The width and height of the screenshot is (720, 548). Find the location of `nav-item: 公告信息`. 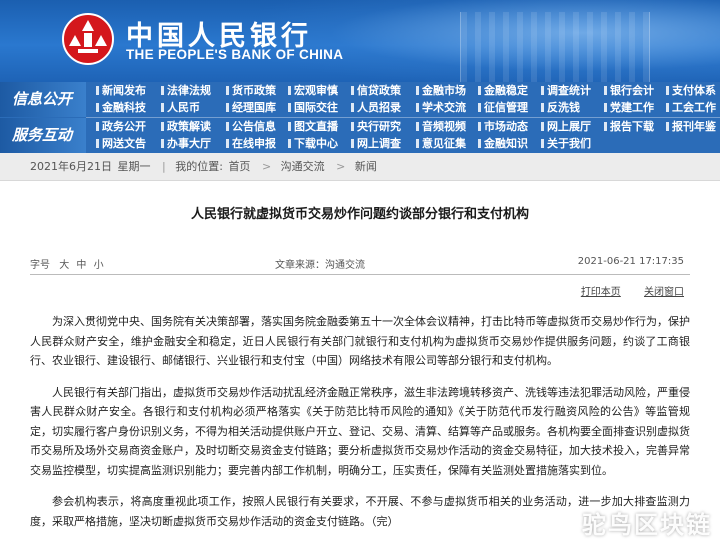

nav-item: 公告信息 is located at coordinates (251, 126).